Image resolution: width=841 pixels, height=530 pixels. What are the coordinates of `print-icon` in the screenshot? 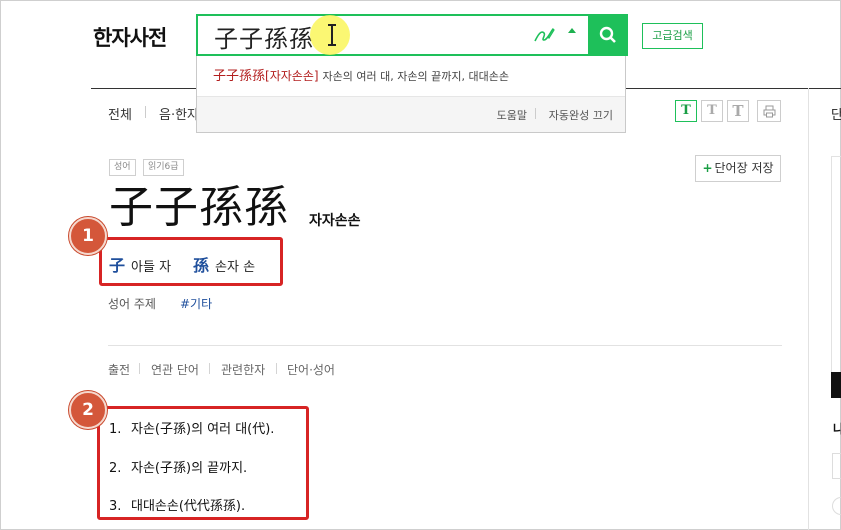 It's located at (769, 111).